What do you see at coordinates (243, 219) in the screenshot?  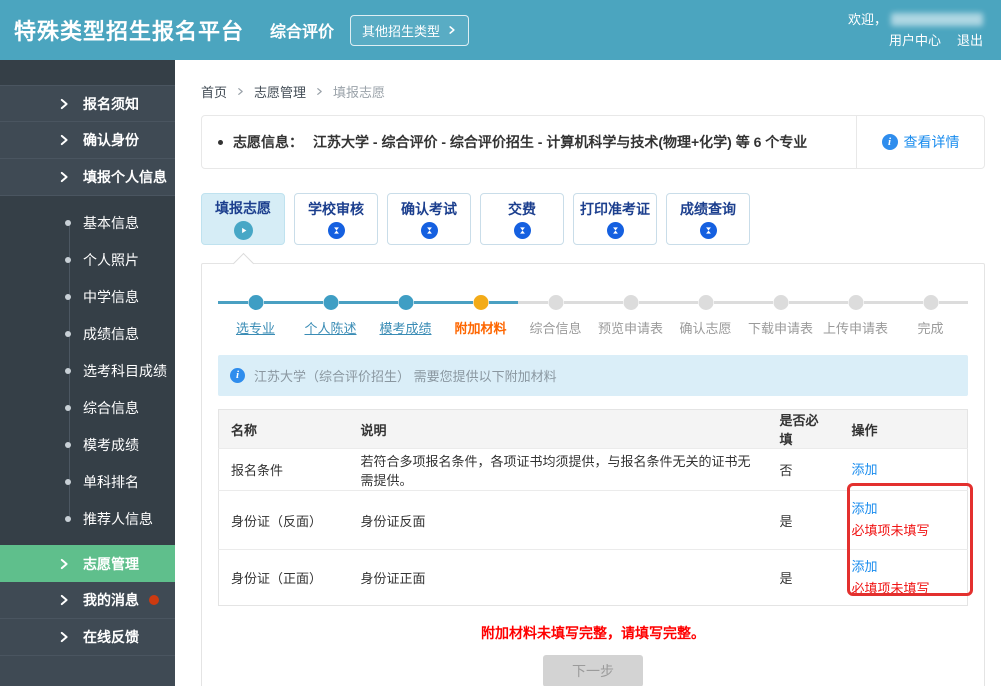 I see `tab-fill-volunteer: 填报志愿` at bounding box center [243, 219].